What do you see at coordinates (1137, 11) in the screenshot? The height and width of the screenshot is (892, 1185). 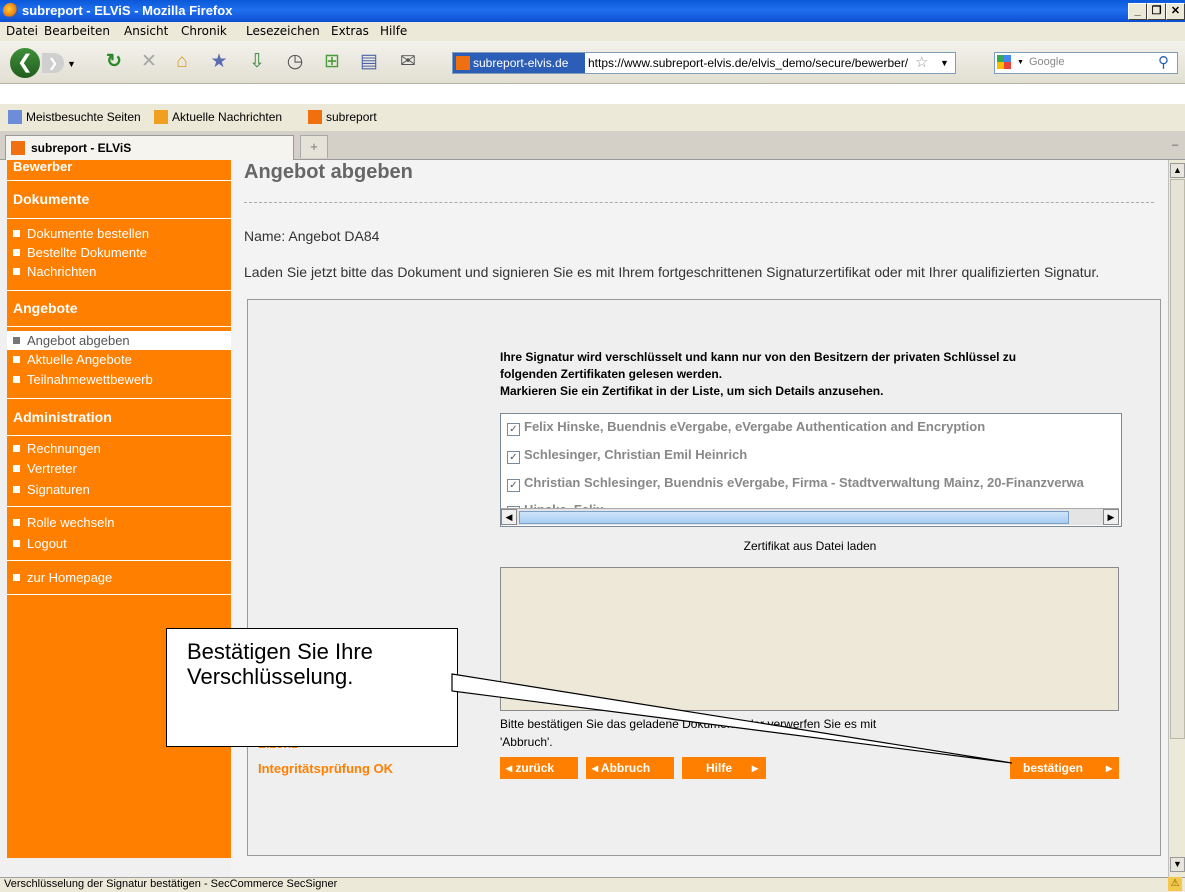 I see `minimize-icon: _` at bounding box center [1137, 11].